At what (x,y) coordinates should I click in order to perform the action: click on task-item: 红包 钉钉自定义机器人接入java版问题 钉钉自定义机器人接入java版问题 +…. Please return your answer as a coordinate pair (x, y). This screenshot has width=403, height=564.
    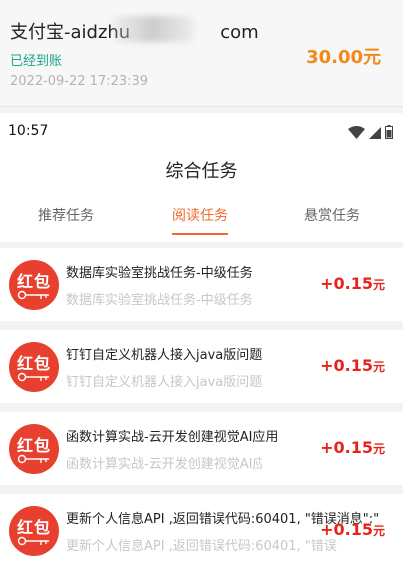
    Looking at the image, I should click on (201, 366).